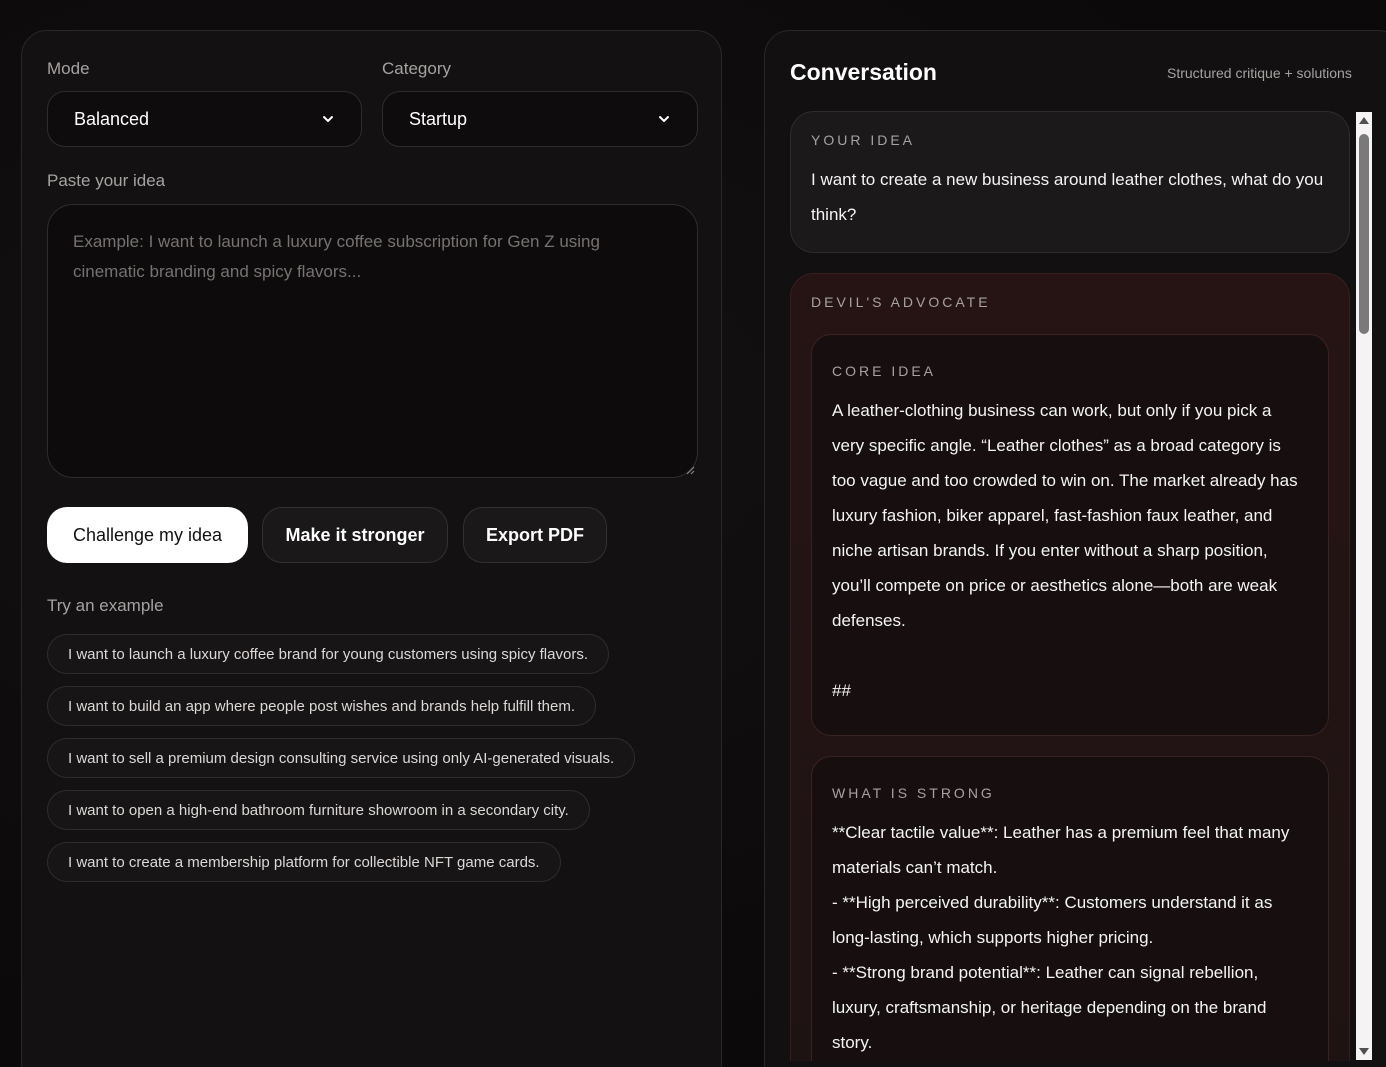 The width and height of the screenshot is (1386, 1067). Describe the element at coordinates (204, 119) in the screenshot. I see `mode-select: Balanced` at that location.